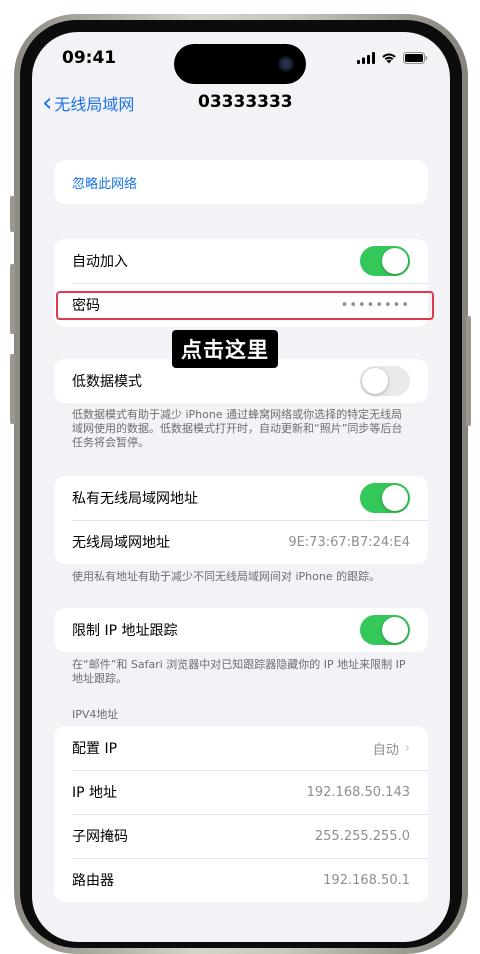  Describe the element at coordinates (12, 214) in the screenshot. I see `action-button` at that location.